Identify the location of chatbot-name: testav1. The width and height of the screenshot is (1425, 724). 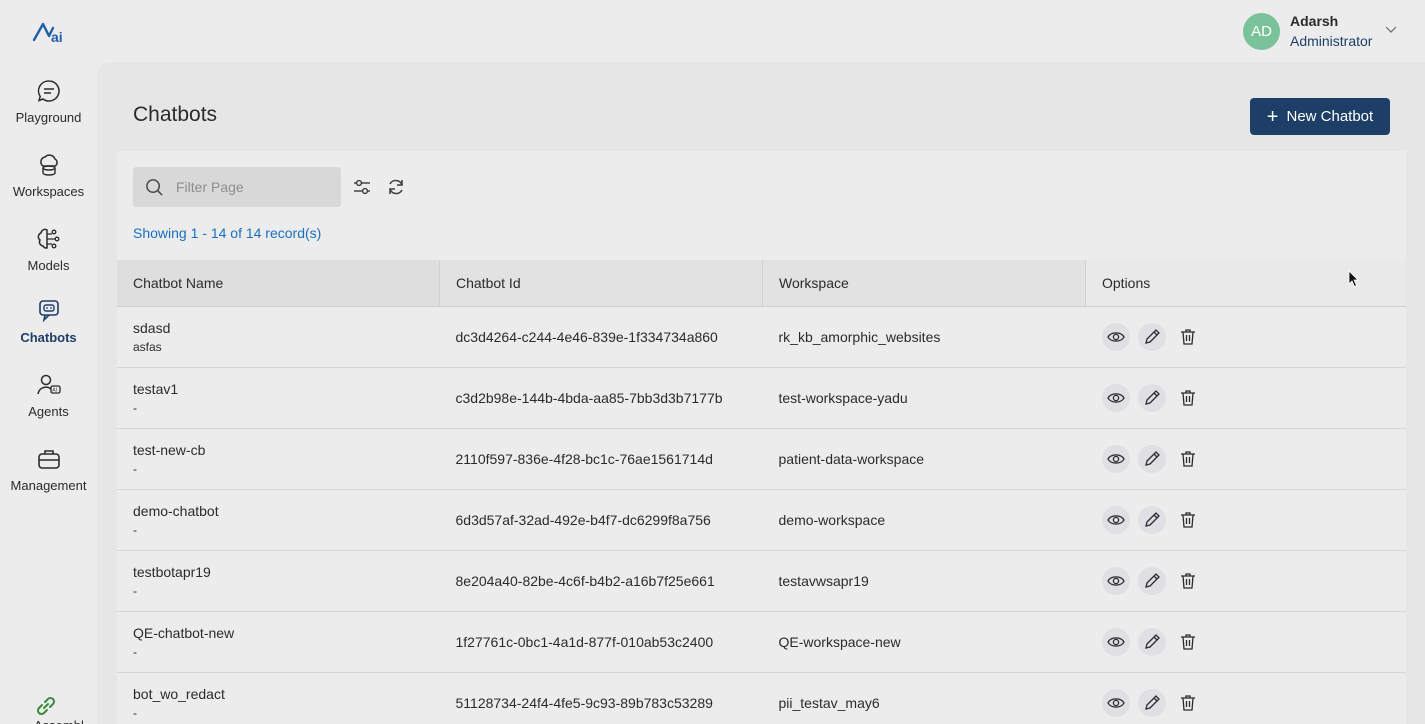
(156, 389).